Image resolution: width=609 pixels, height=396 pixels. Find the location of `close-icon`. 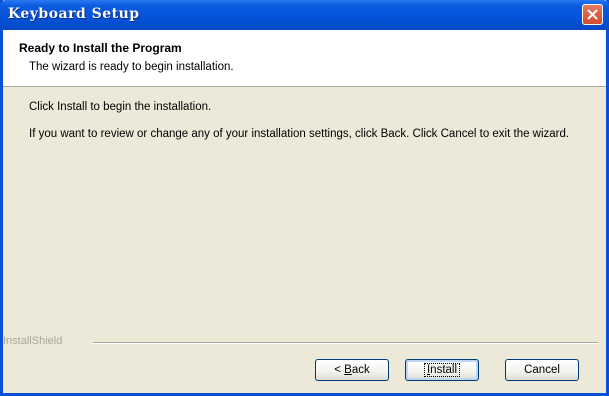

close-icon is located at coordinates (592, 14).